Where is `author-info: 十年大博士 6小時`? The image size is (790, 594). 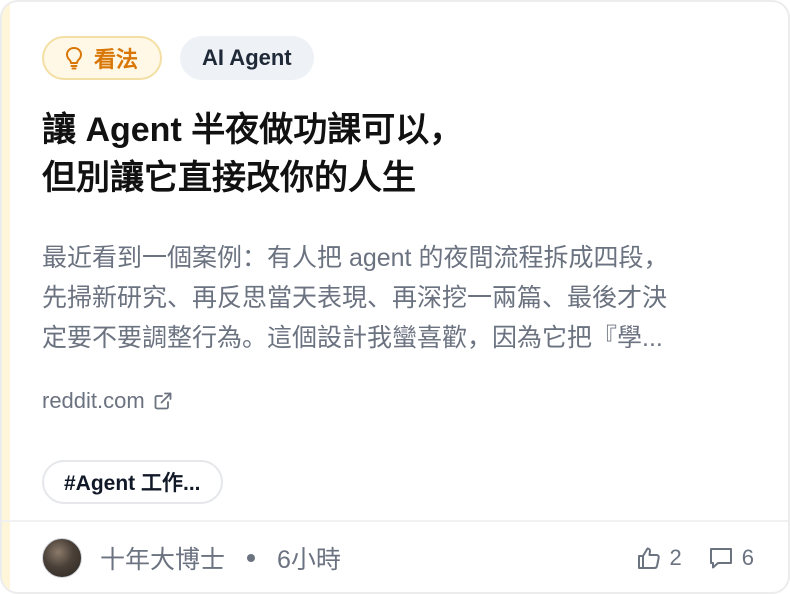 author-info: 十年大博士 6小時 is located at coordinates (191, 558).